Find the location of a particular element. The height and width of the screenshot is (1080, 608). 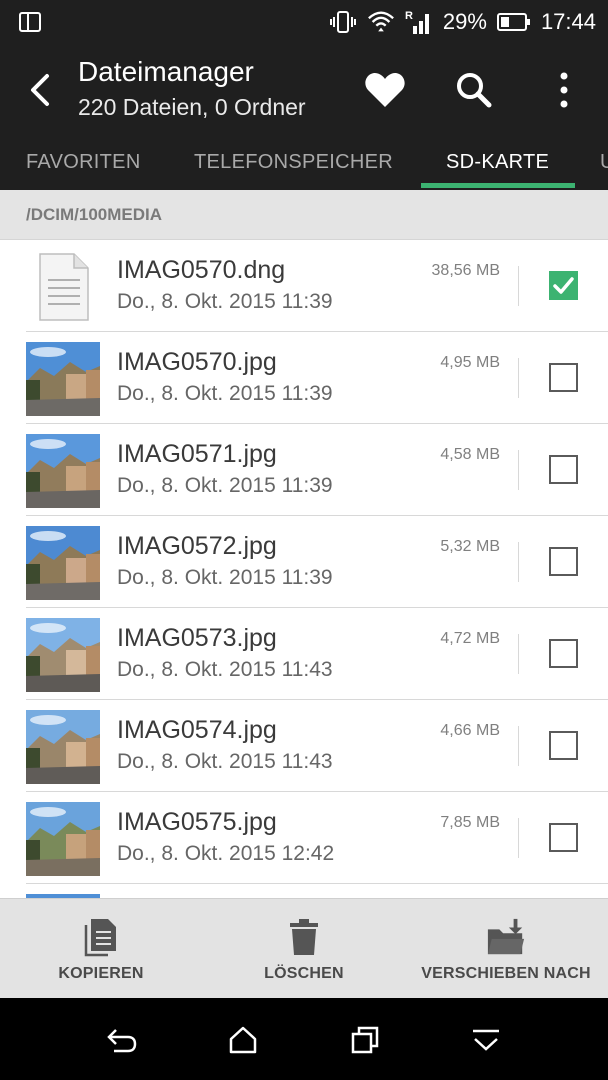

delete-label: LÖSCHEN is located at coordinates (304, 973).